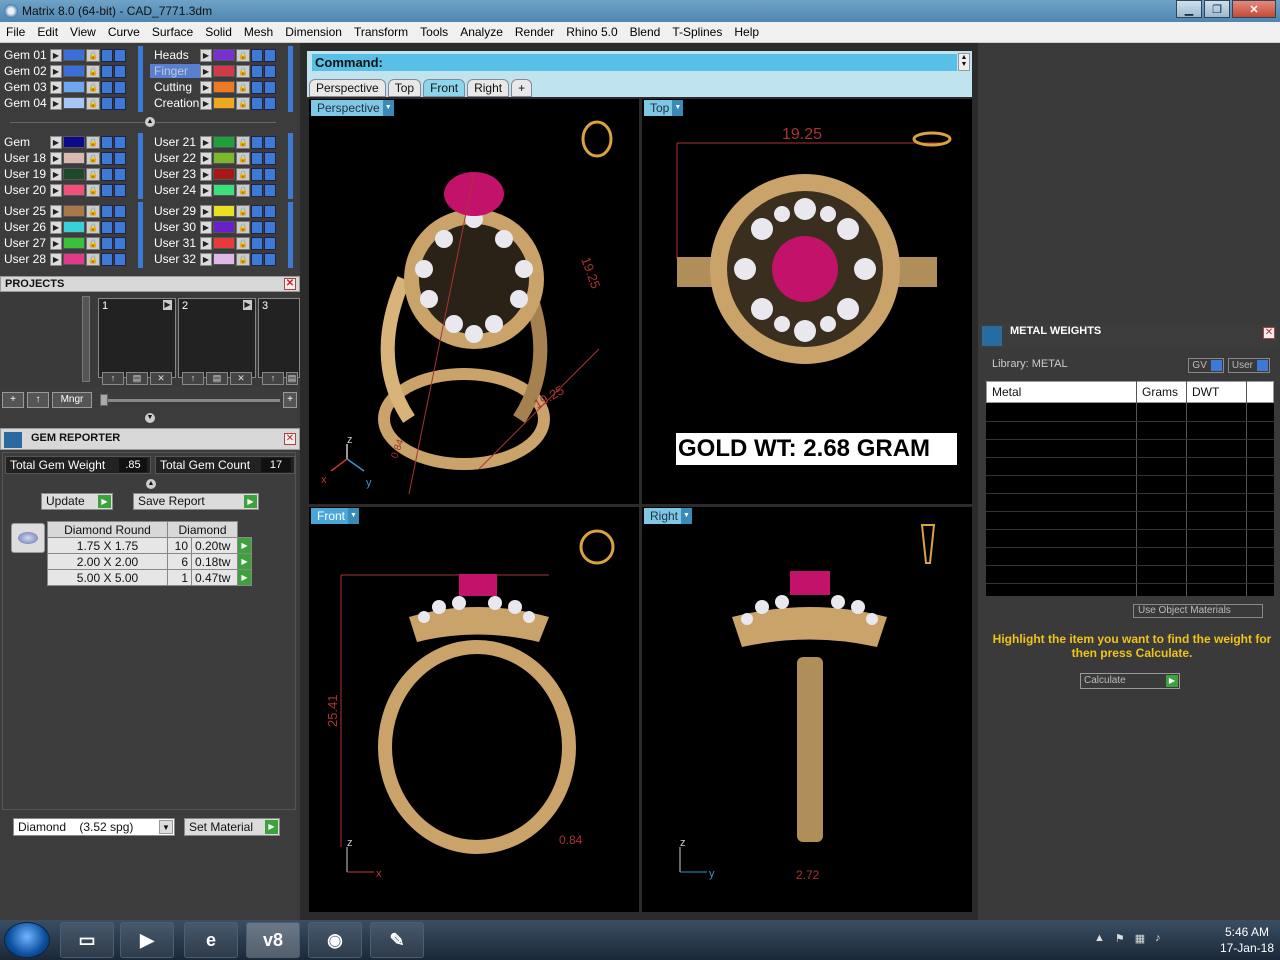 This screenshot has height=960, width=1280. I want to click on menu-render: Render, so click(534, 32).